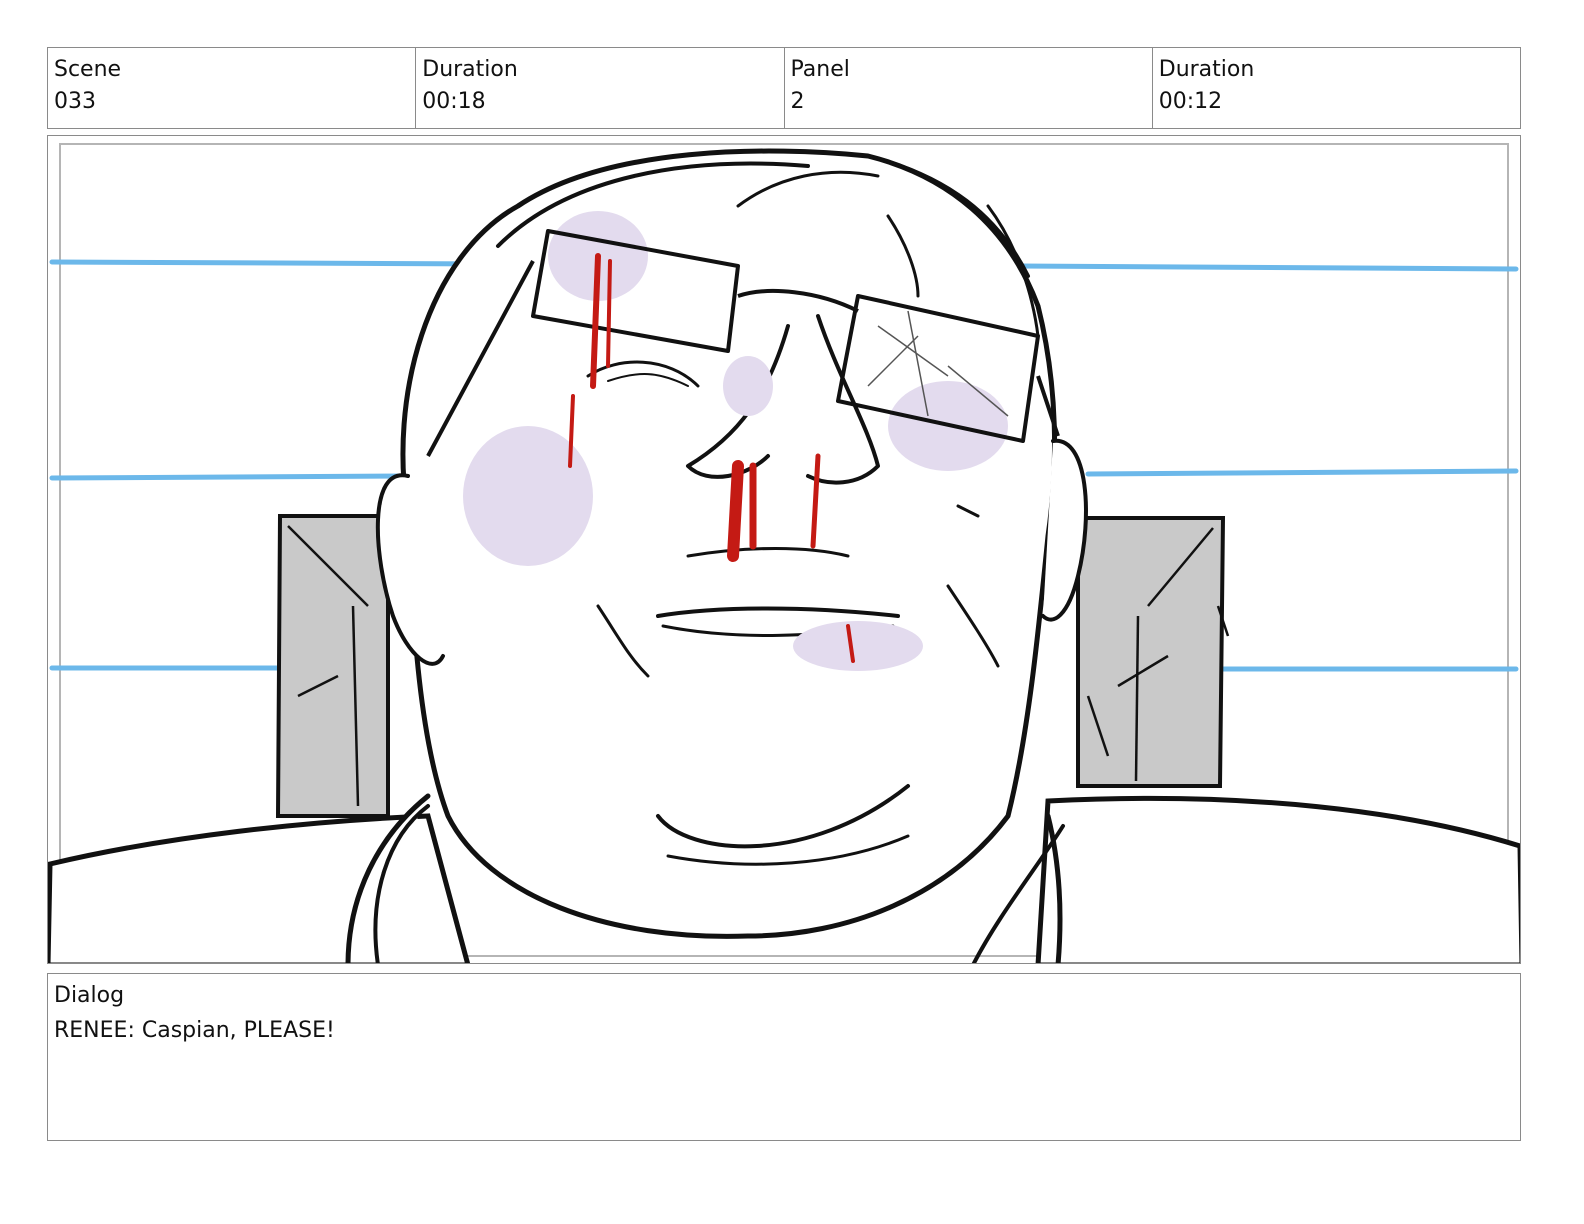  What do you see at coordinates (600, 88) in the screenshot?
I see `scene-duration-cell: Duration 00:18` at bounding box center [600, 88].